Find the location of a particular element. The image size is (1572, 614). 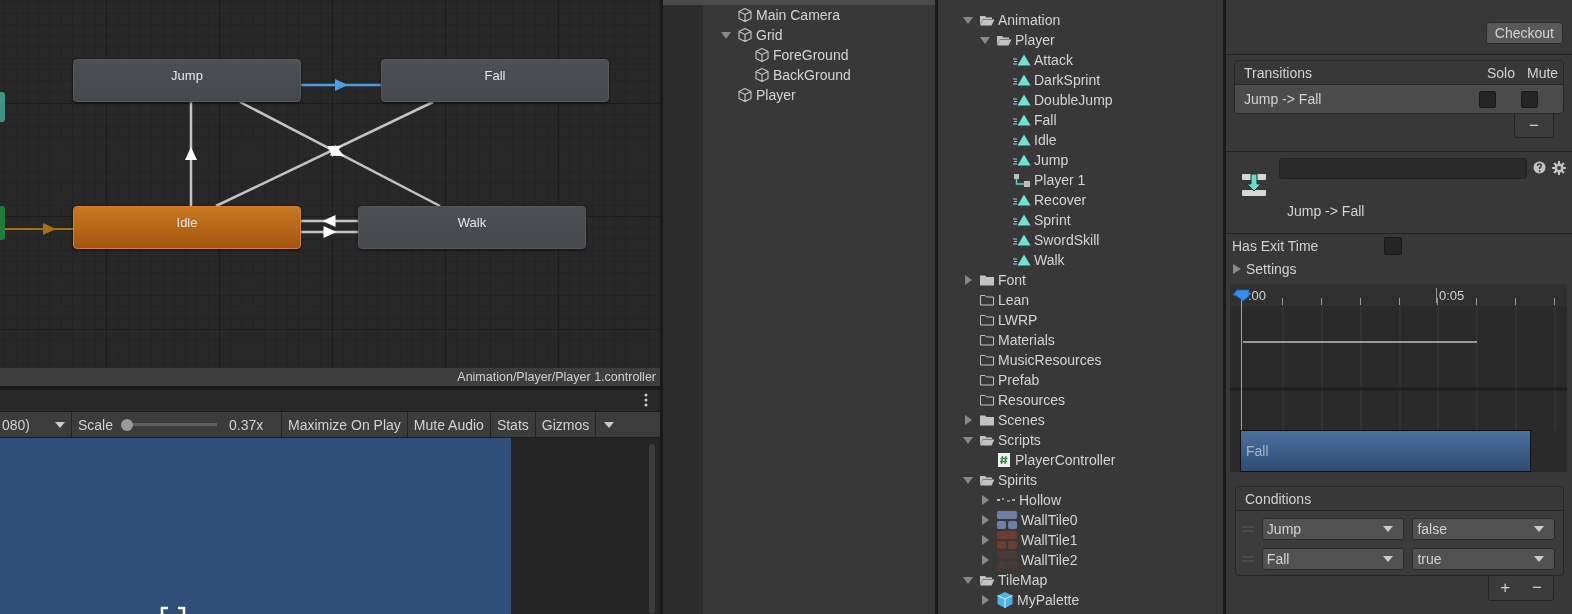

transition-row: Jump -> Fall is located at coordinates (1399, 99).